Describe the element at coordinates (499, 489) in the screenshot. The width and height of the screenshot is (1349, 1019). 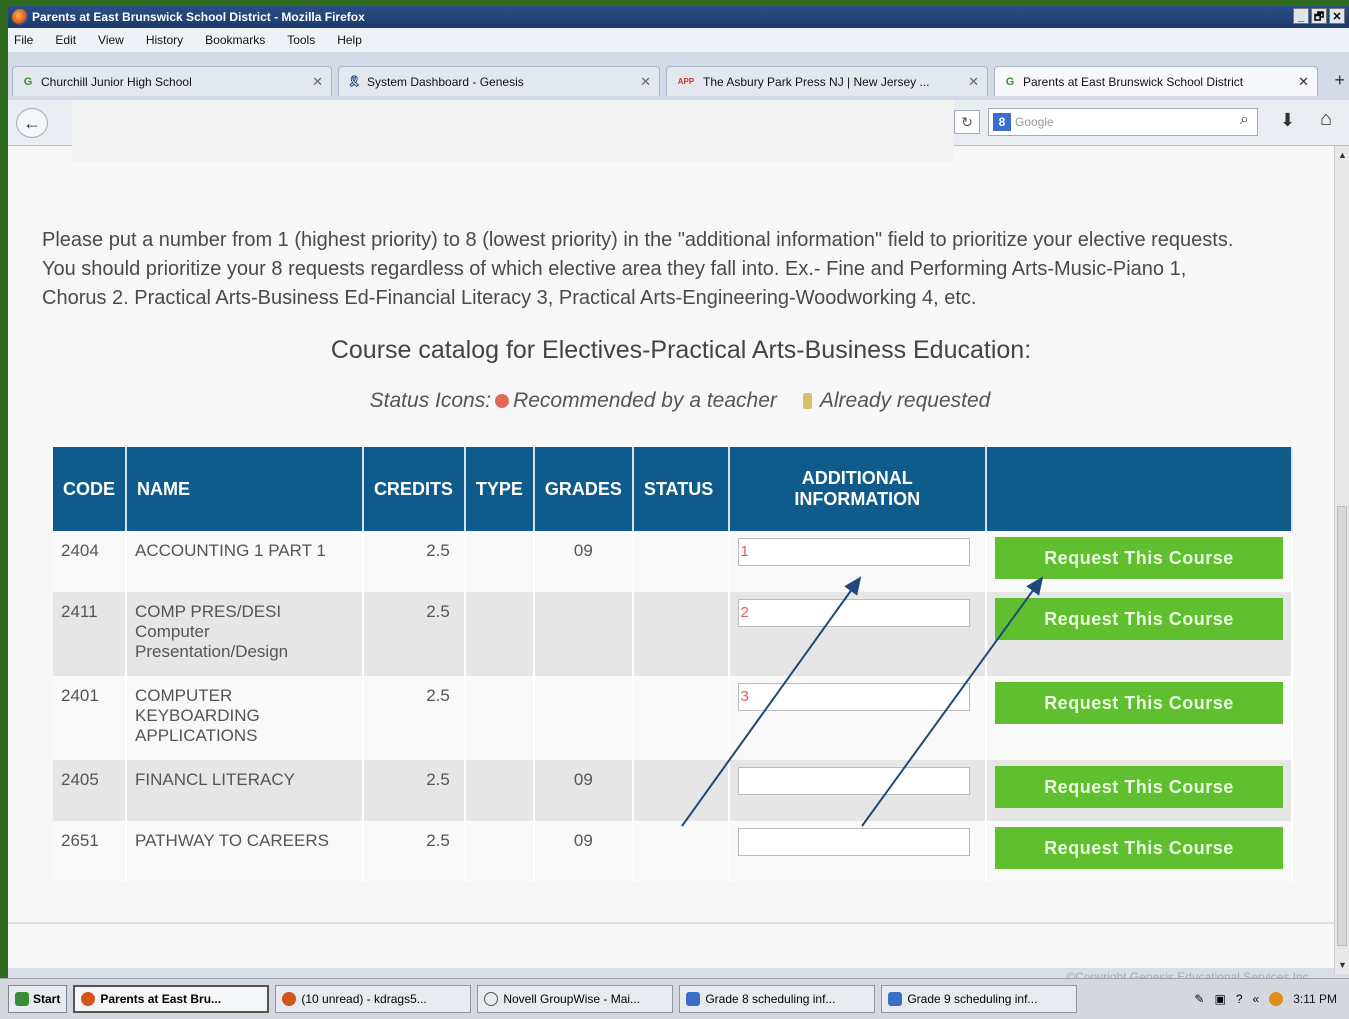
I see `header-type: TYPE` at that location.